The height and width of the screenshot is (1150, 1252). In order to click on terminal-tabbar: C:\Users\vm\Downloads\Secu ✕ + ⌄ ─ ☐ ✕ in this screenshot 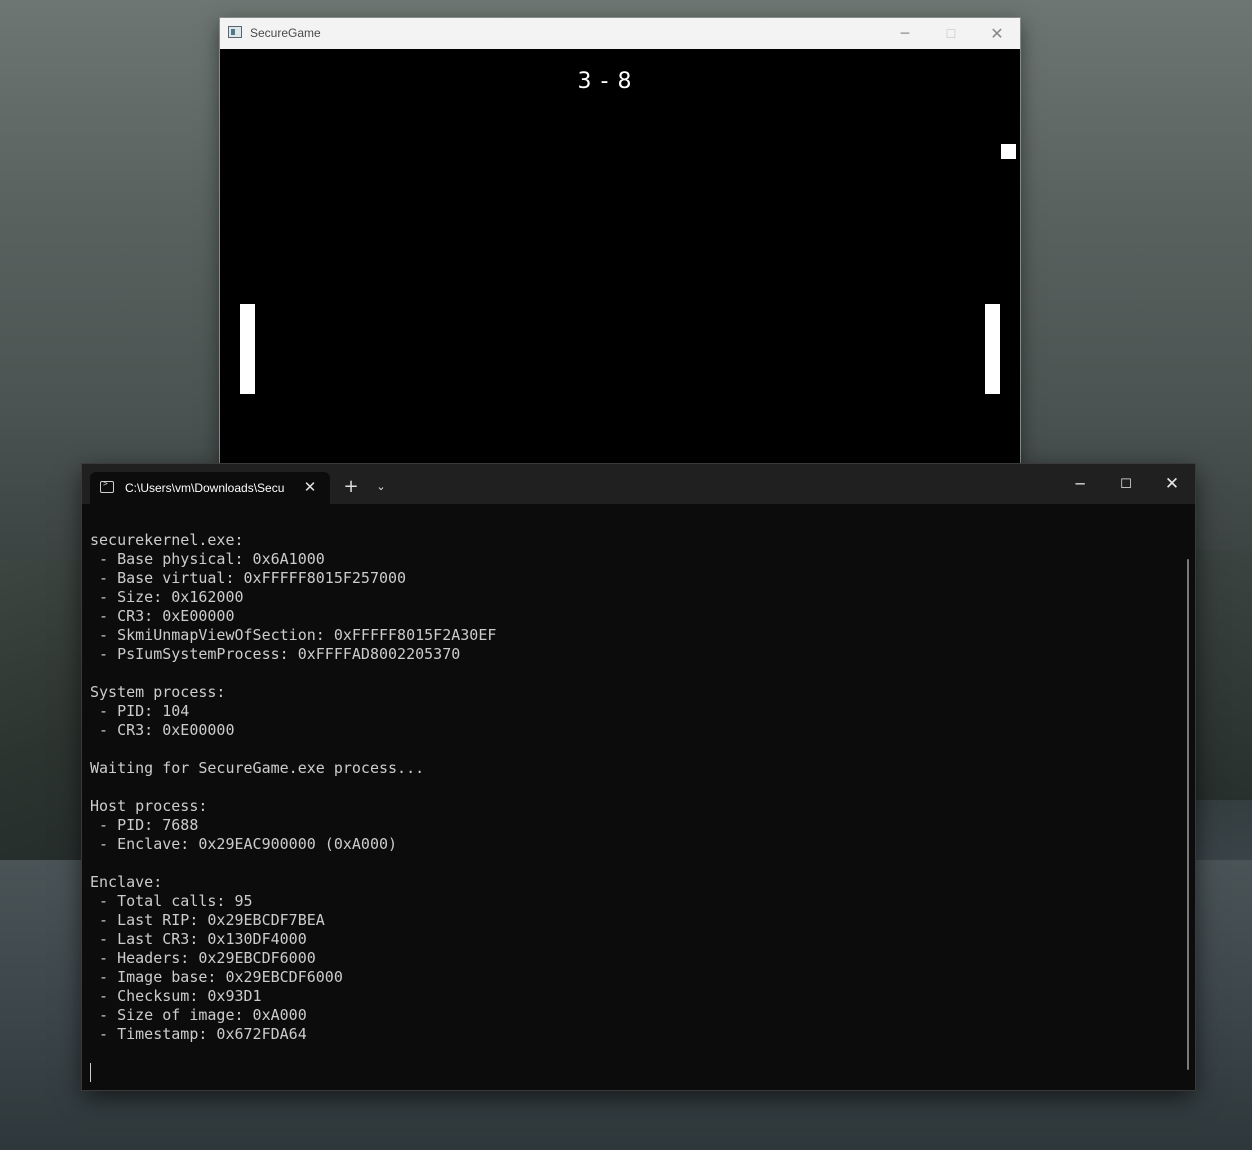, I will do `click(638, 484)`.